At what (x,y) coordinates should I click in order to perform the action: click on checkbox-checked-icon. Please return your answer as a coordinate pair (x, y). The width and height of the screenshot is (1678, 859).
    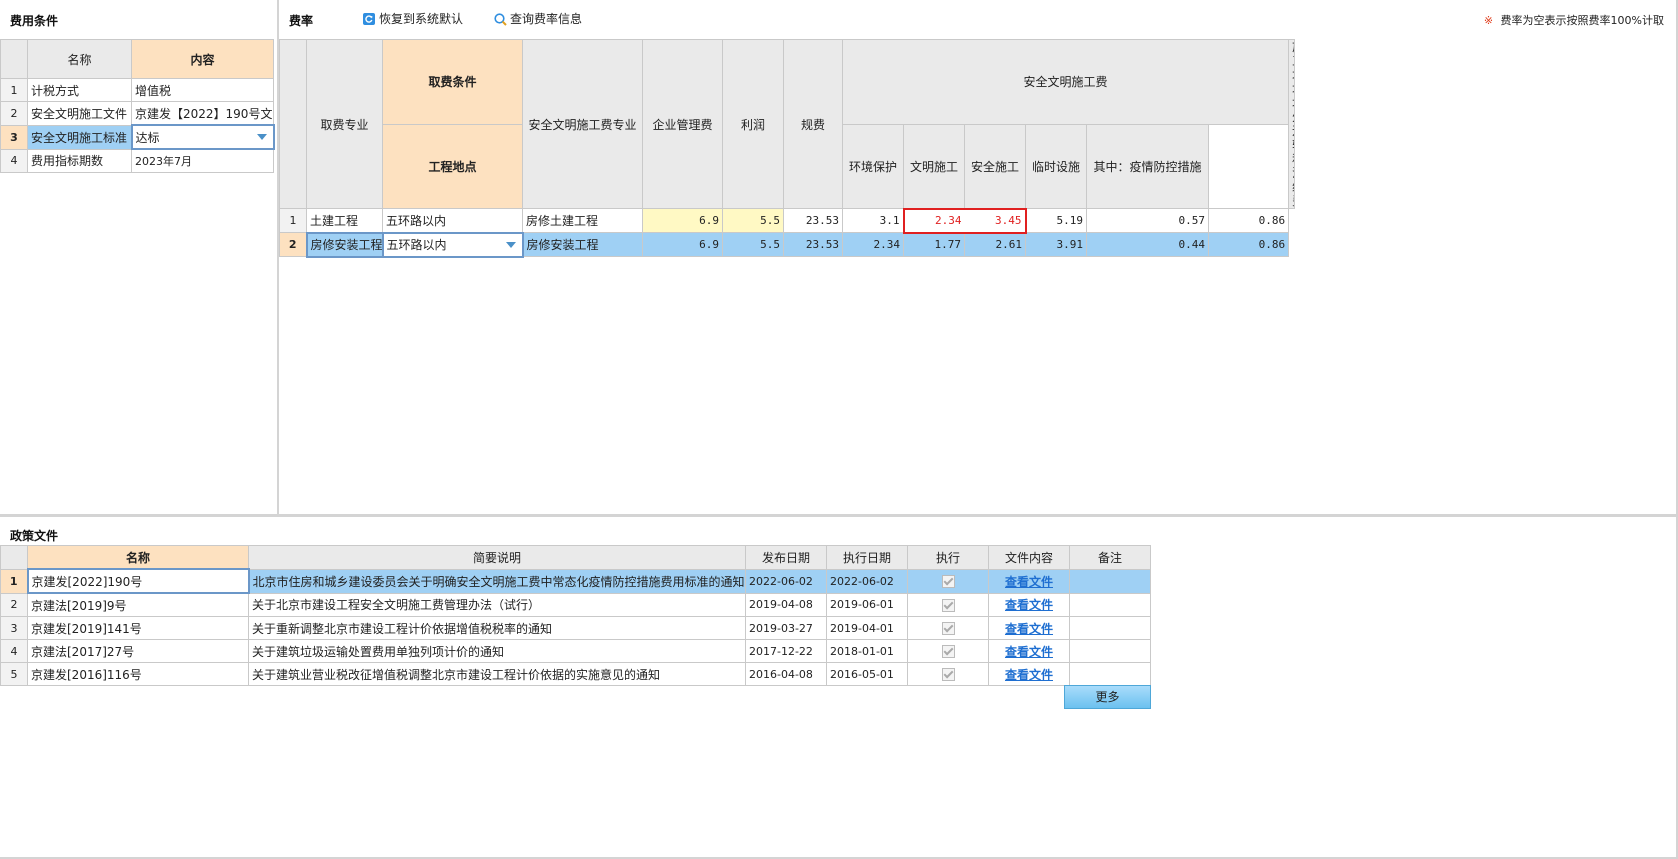
    Looking at the image, I should click on (948, 651).